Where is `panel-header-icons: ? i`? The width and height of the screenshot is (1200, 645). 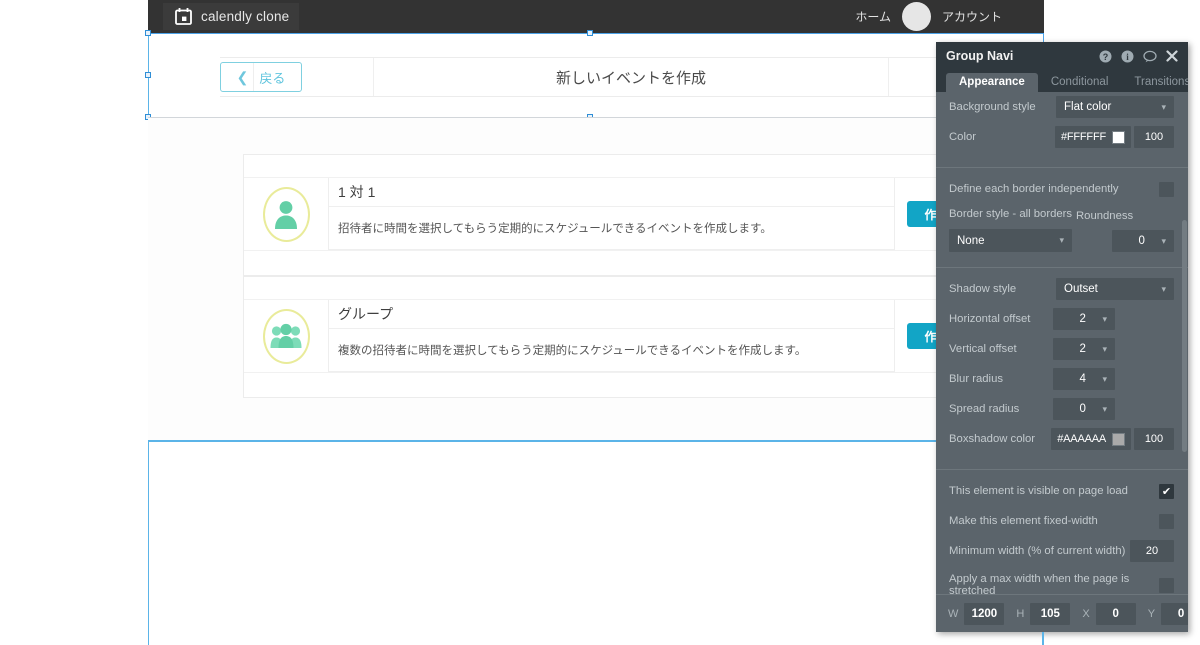
panel-header-icons: ? i is located at coordinates (1138, 56).